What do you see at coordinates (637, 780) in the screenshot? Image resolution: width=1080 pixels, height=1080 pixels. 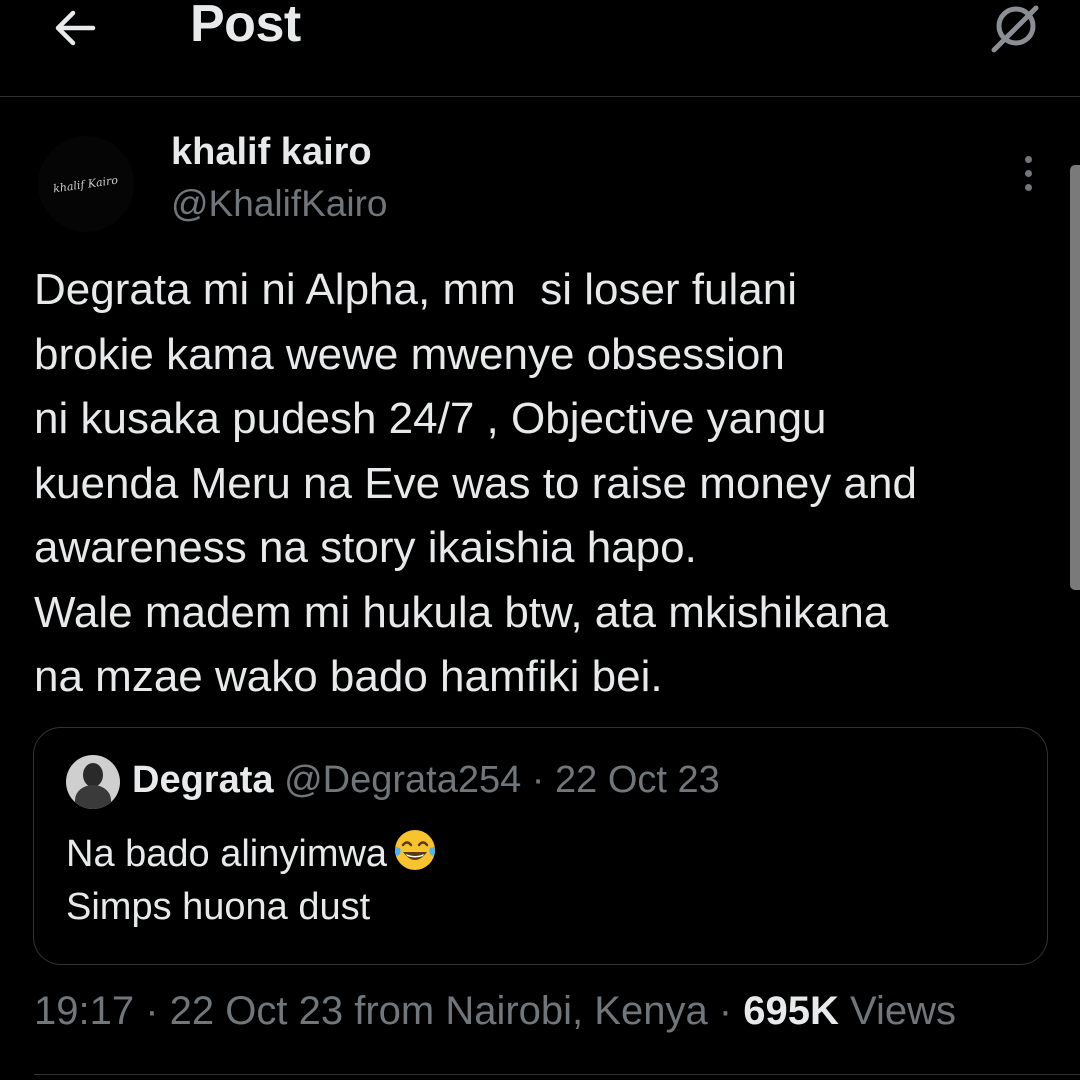 I see `quoted-post-date: 22 Oct 23` at bounding box center [637, 780].